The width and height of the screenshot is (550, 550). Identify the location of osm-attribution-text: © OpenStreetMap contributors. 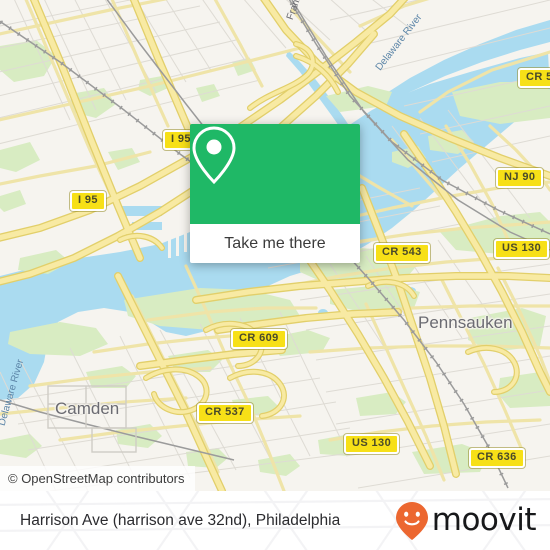
(96, 478).